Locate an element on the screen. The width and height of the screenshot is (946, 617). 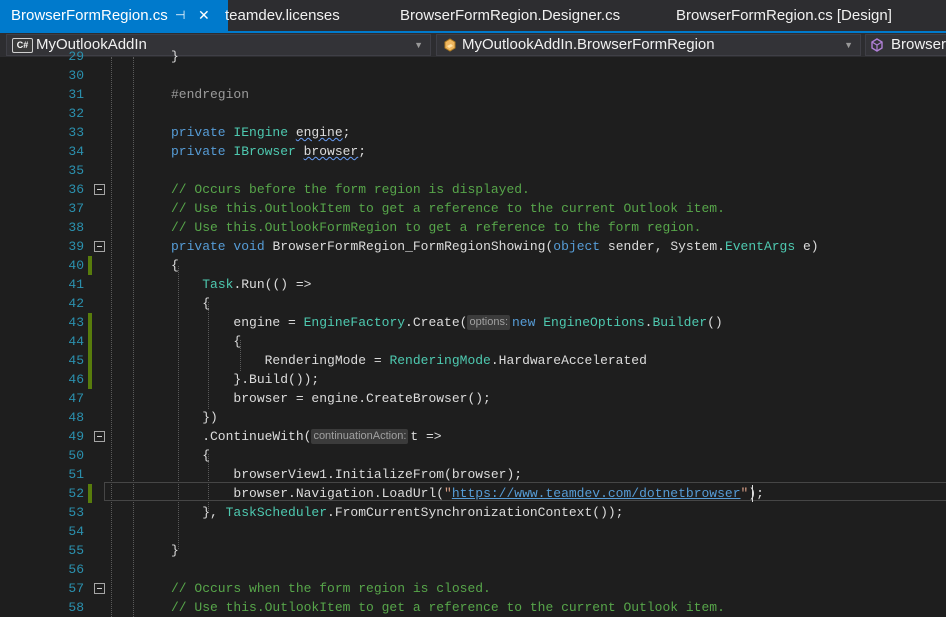
code-line: }.Build()); is located at coordinates (245, 379).